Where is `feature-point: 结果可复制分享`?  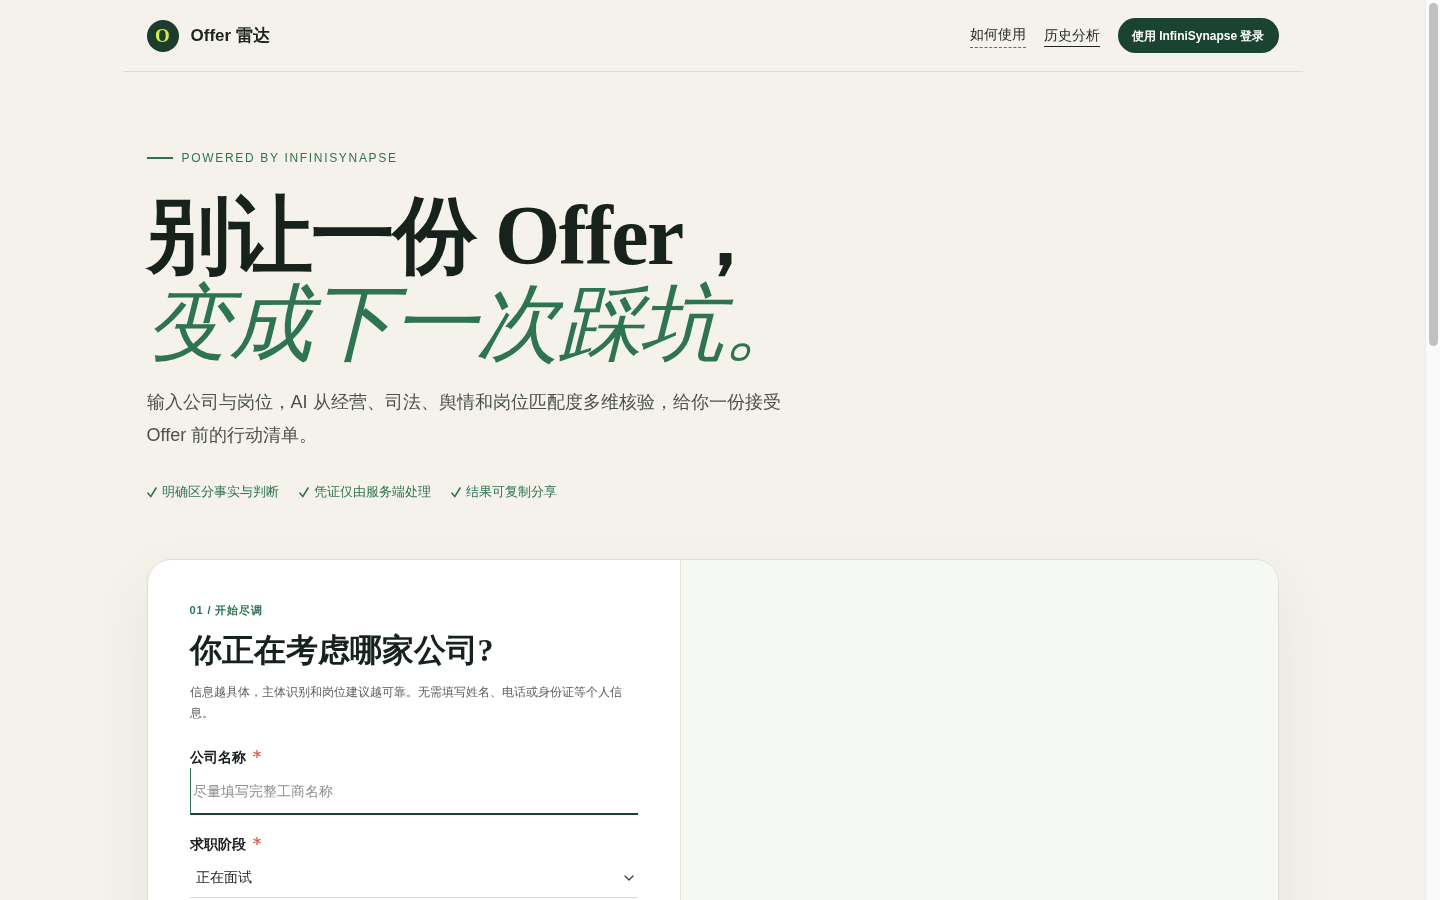
feature-point: 结果可复制分享 is located at coordinates (511, 492).